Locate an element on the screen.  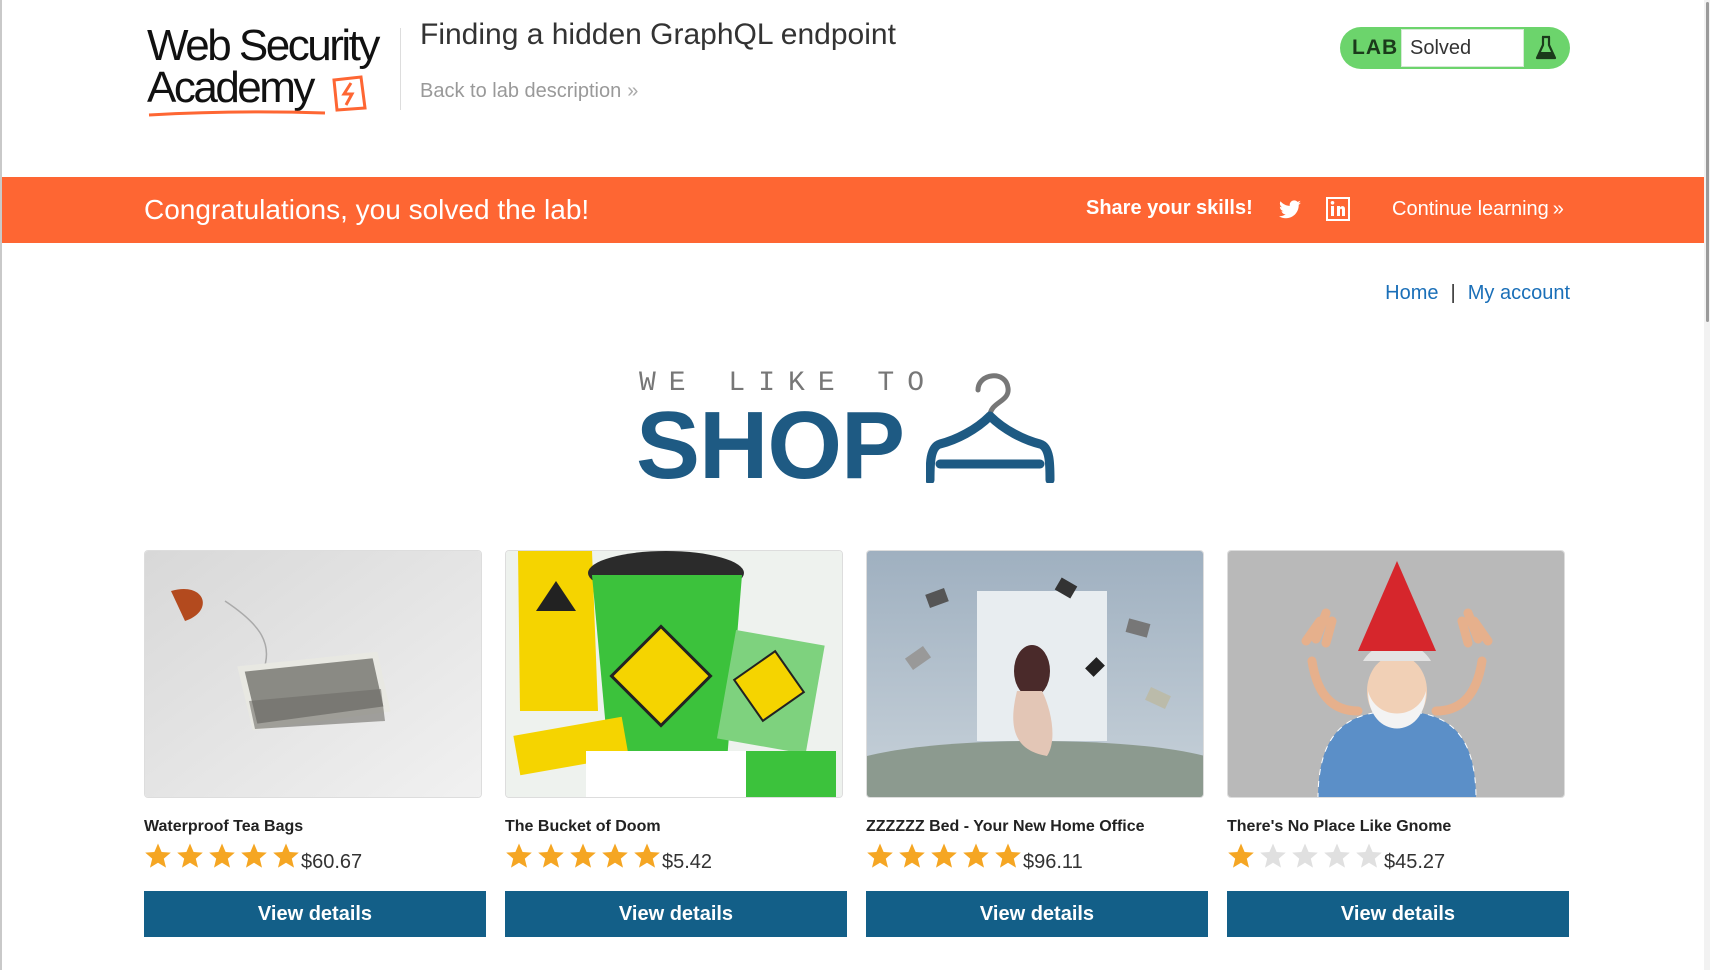
lab-status-badge: LAB Solved is located at coordinates (1455, 48).